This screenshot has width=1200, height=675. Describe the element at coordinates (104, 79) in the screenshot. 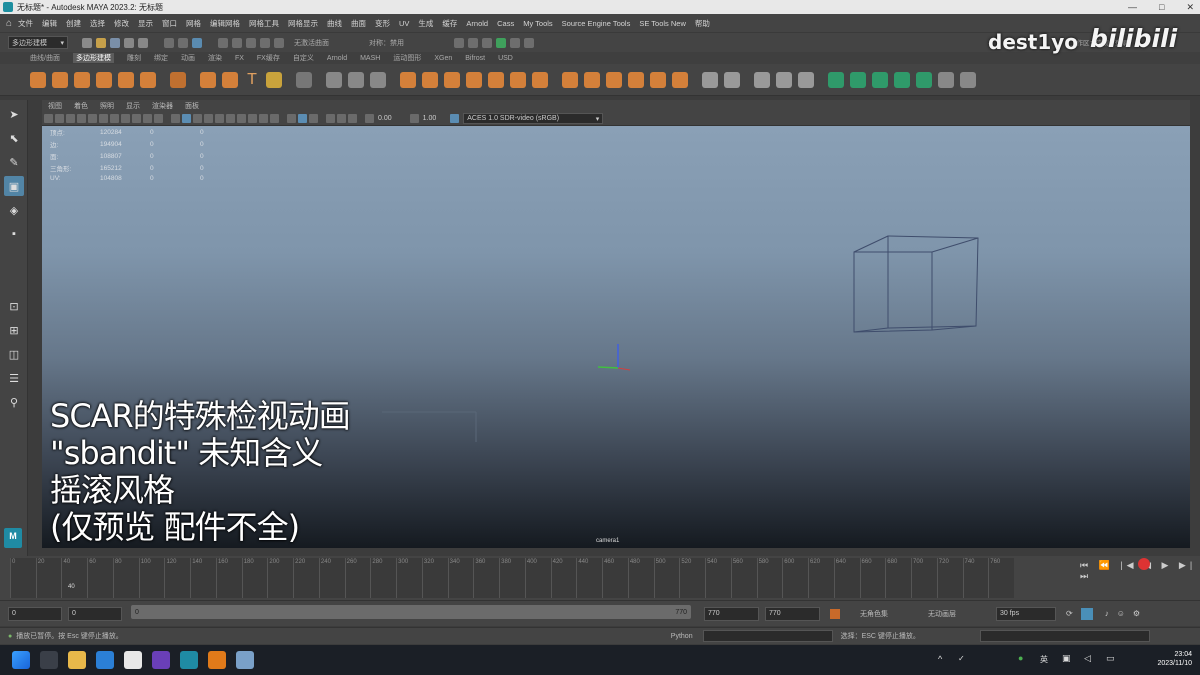

I see `poly-cone-icon` at that location.